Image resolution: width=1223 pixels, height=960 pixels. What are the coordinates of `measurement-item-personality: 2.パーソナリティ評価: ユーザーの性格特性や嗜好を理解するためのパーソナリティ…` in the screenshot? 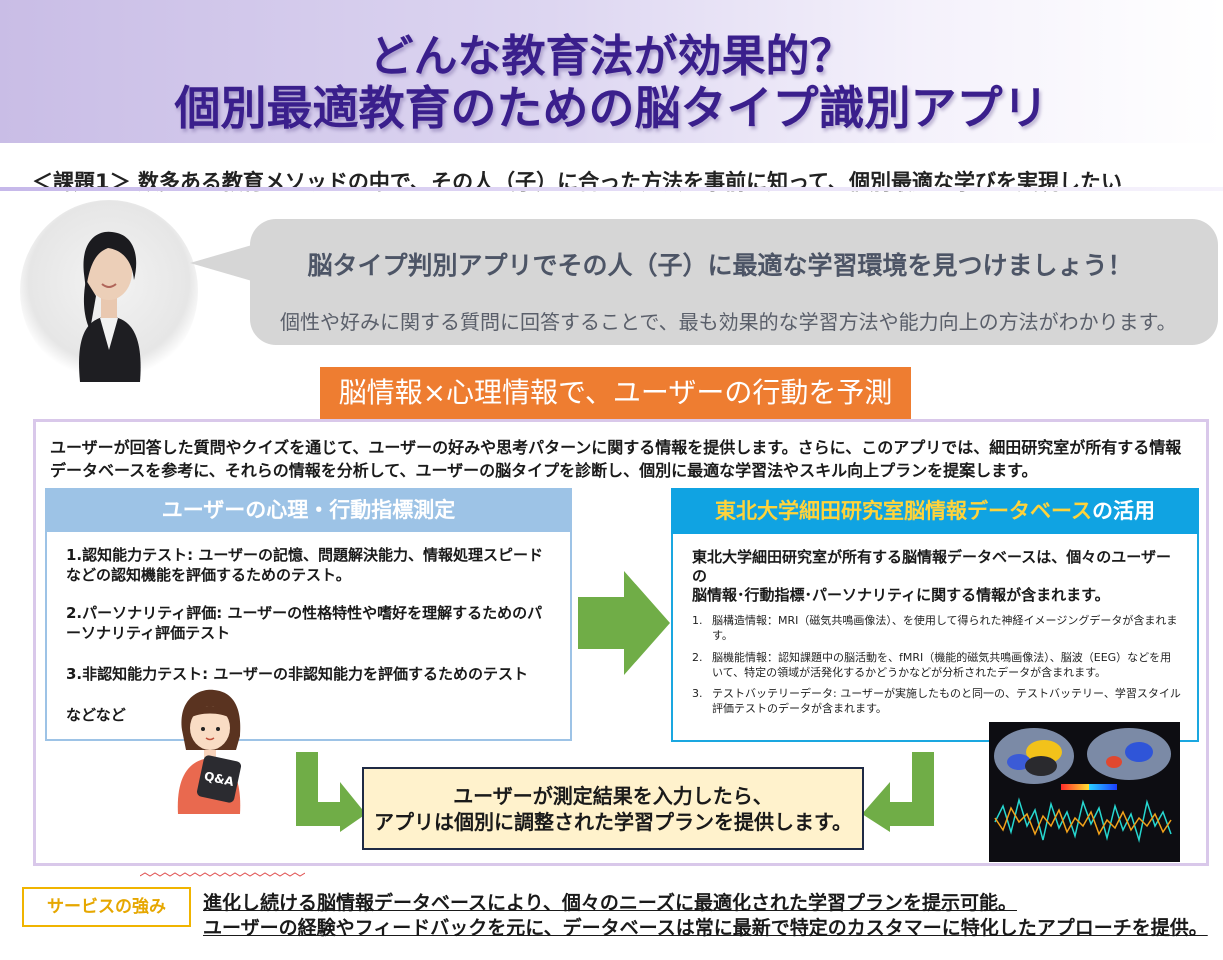 It's located at (304, 623).